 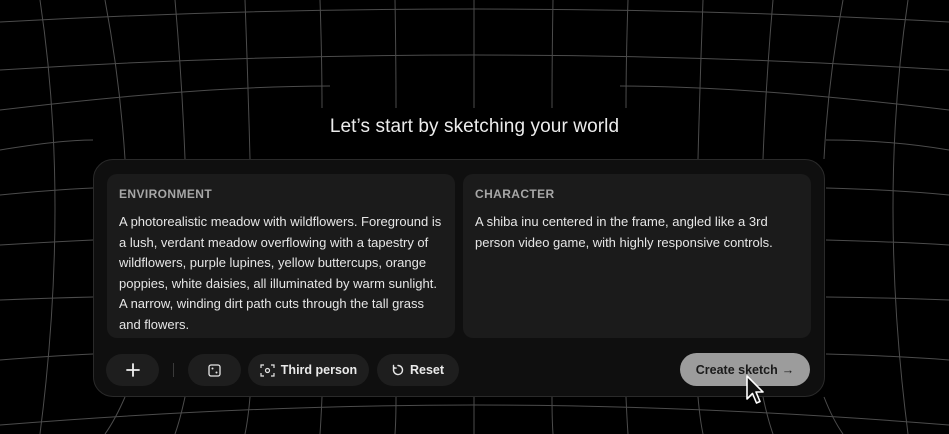 I want to click on randomize-button, so click(x=214, y=370).